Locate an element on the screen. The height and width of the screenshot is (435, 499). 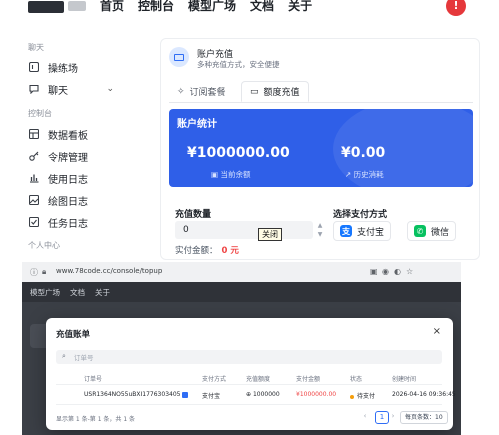
close-icon: × is located at coordinates (437, 331).